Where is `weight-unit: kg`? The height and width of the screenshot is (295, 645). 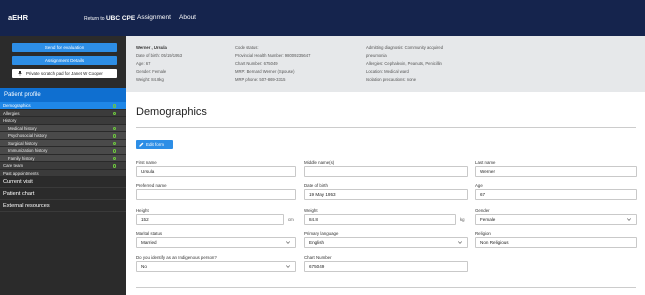
weight-unit: kg is located at coordinates (462, 219).